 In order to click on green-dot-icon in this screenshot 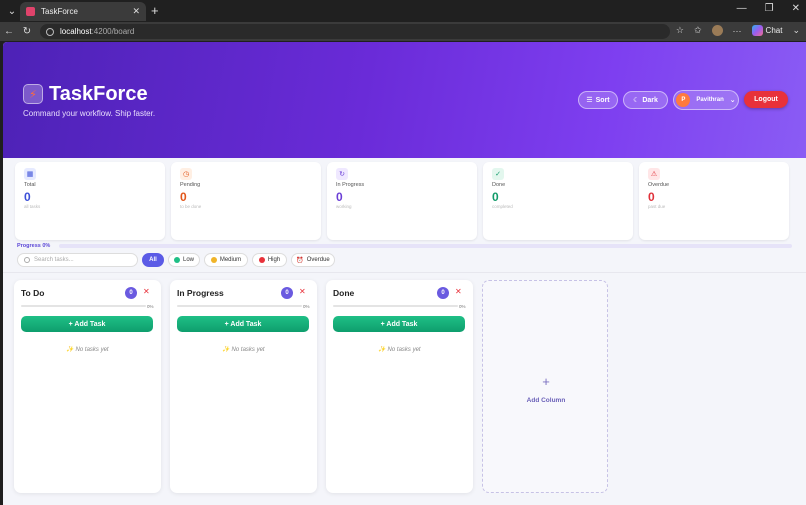, I will do `click(176, 260)`.